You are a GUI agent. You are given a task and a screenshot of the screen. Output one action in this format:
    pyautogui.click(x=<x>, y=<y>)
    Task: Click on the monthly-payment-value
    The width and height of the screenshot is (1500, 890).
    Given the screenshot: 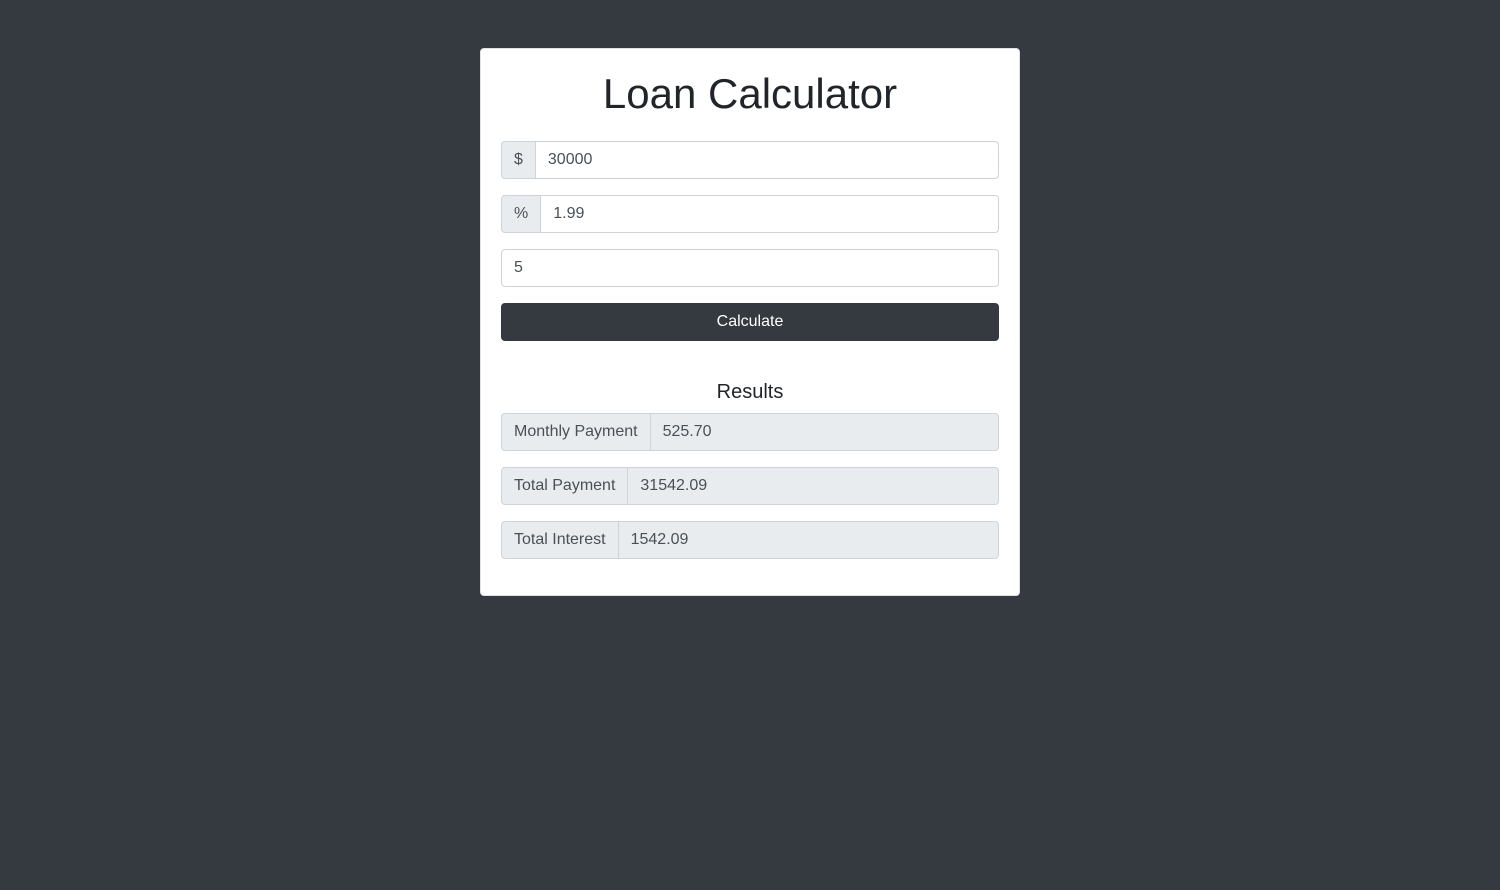 What is the action you would take?
    pyautogui.click(x=824, y=432)
    